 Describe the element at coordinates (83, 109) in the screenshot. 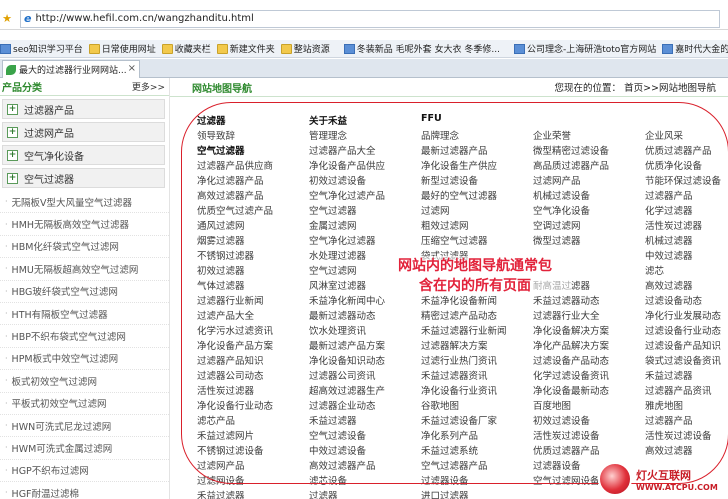

I see `sidebar-category: + 过滤器产品` at that location.